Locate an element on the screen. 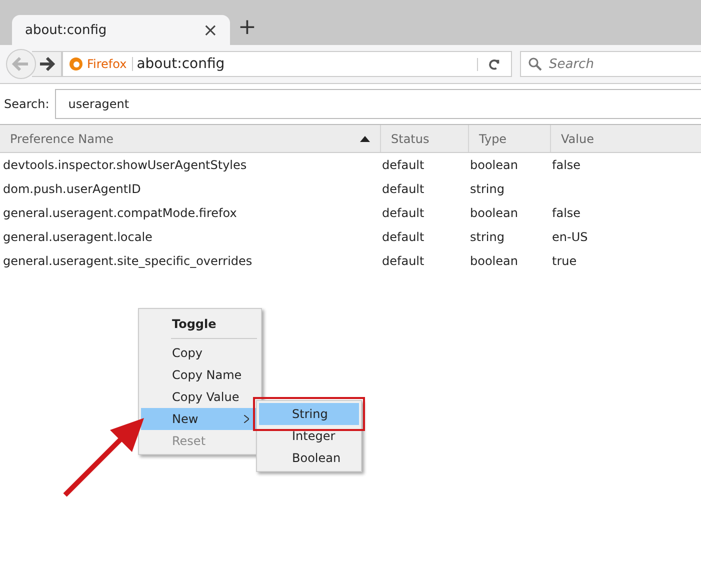 This screenshot has height=580, width=701. filter-field: useragent is located at coordinates (378, 104).